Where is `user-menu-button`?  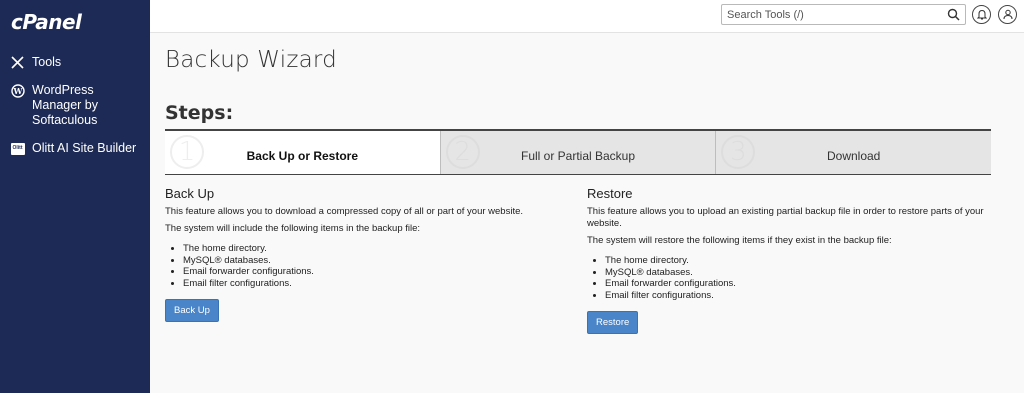 user-menu-button is located at coordinates (1007, 14).